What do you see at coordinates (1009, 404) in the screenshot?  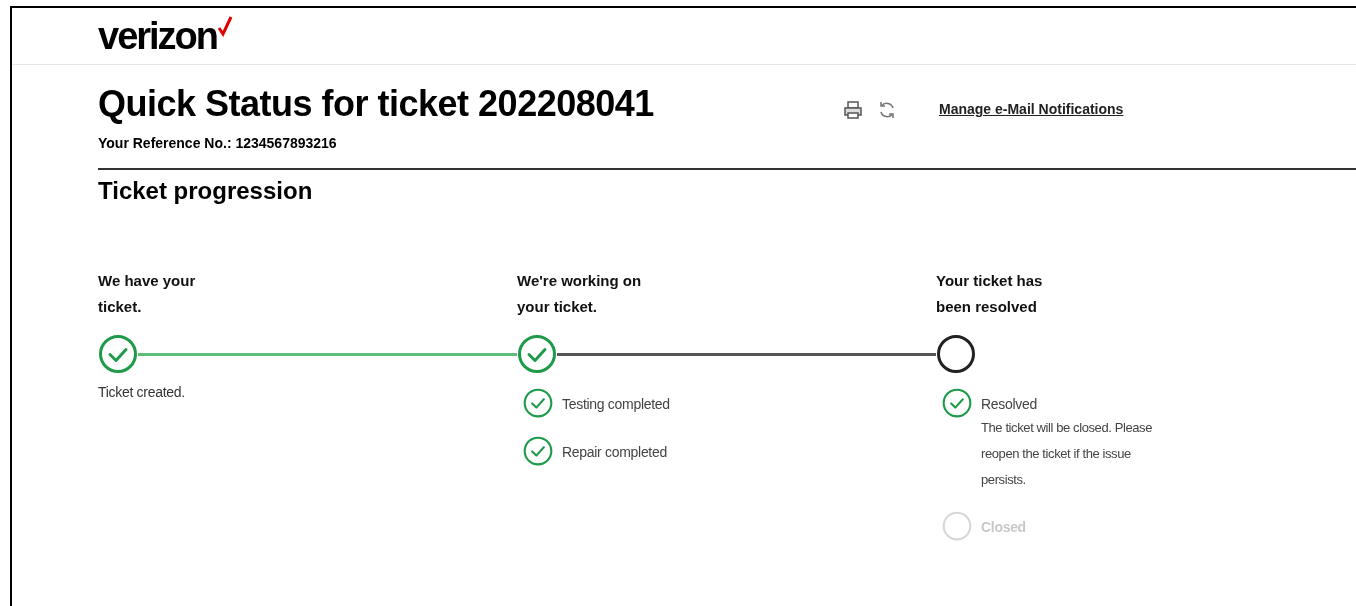 I see `step-label: Resolved` at bounding box center [1009, 404].